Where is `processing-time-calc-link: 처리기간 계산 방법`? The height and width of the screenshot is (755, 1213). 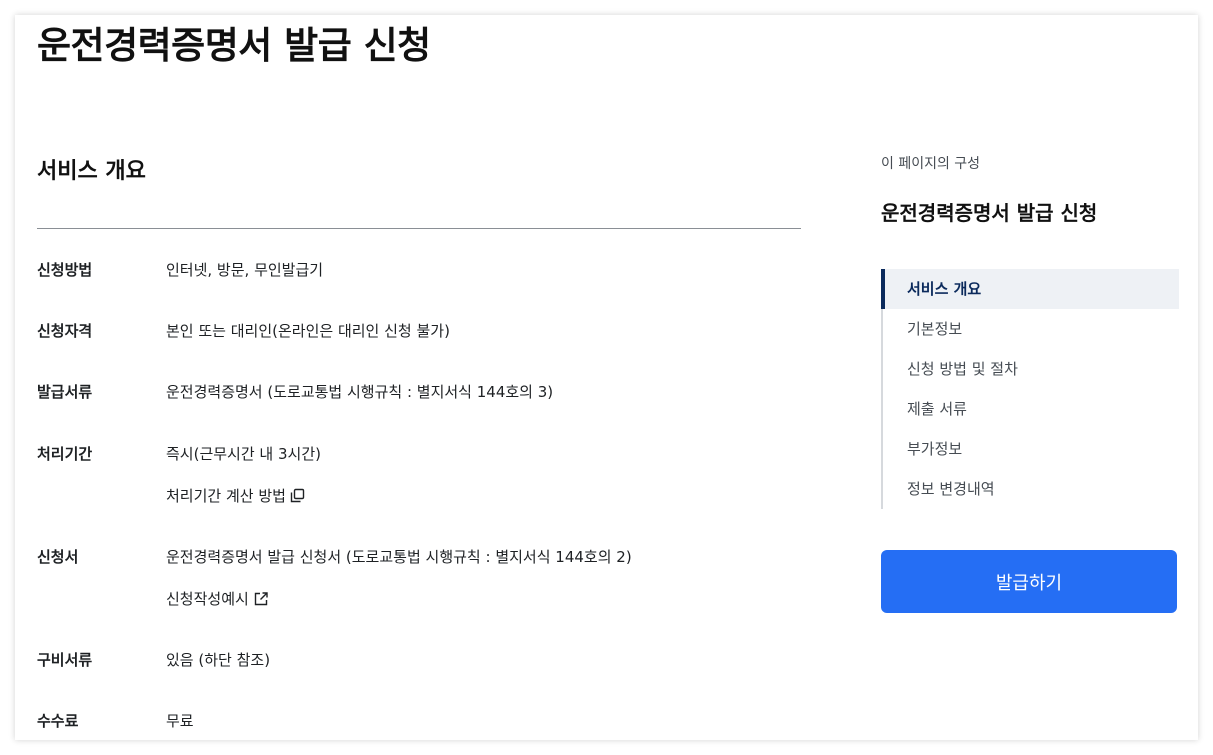
processing-time-calc-link: 처리기간 계산 방법 is located at coordinates (235, 495).